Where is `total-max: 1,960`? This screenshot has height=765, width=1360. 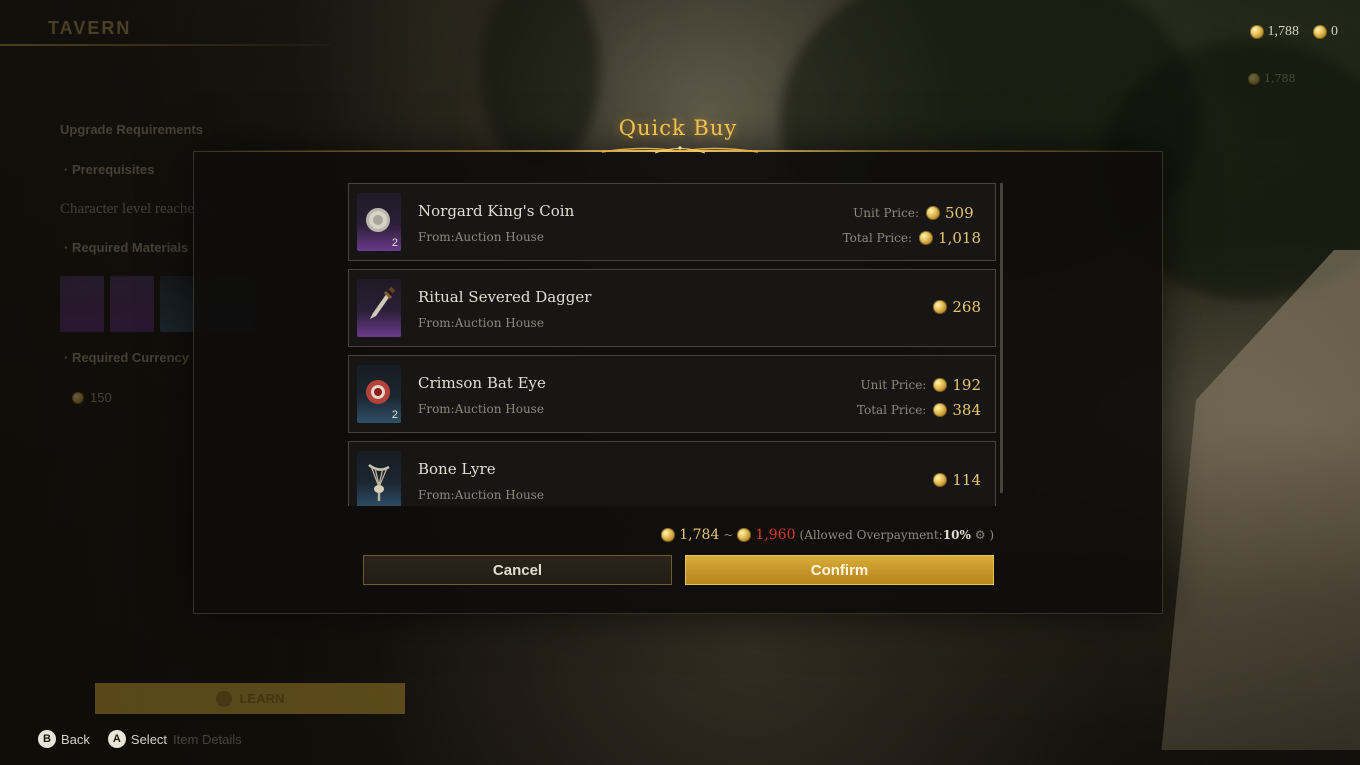
total-max: 1,960 is located at coordinates (775, 535).